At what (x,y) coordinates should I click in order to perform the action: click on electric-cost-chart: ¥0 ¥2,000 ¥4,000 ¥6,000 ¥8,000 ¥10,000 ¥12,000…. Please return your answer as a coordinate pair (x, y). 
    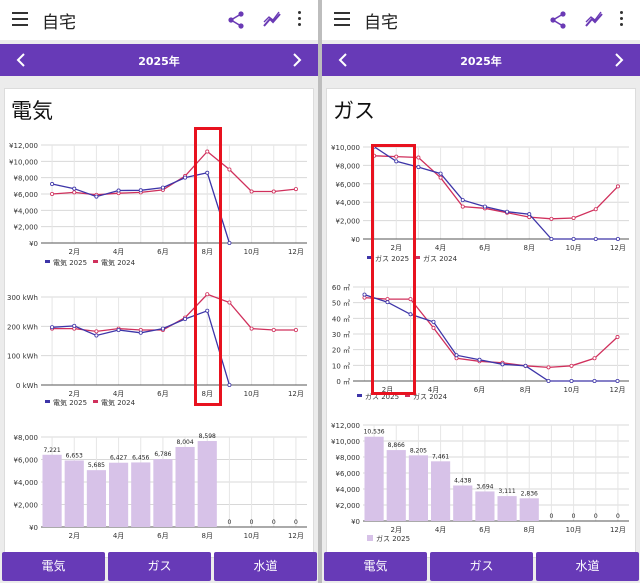
    Looking at the image, I should click on (158, 204).